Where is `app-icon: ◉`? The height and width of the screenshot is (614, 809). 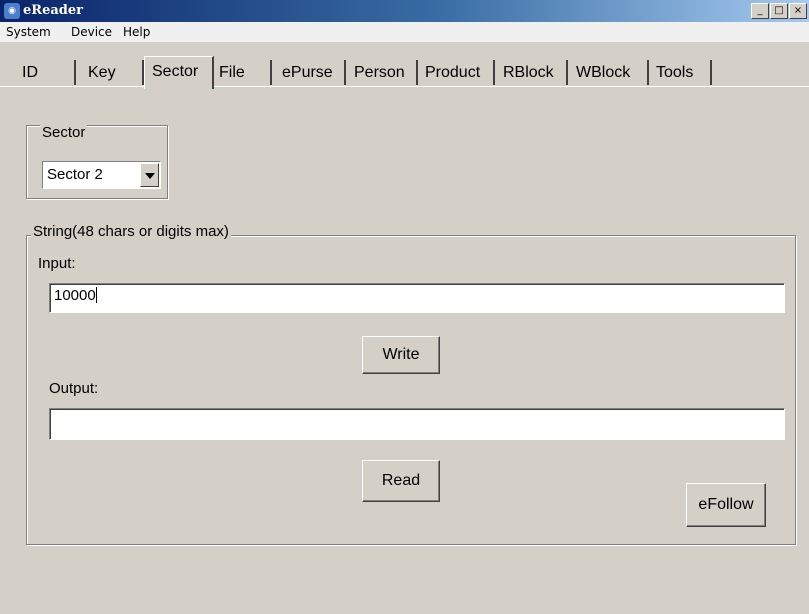 app-icon: ◉ is located at coordinates (12, 11).